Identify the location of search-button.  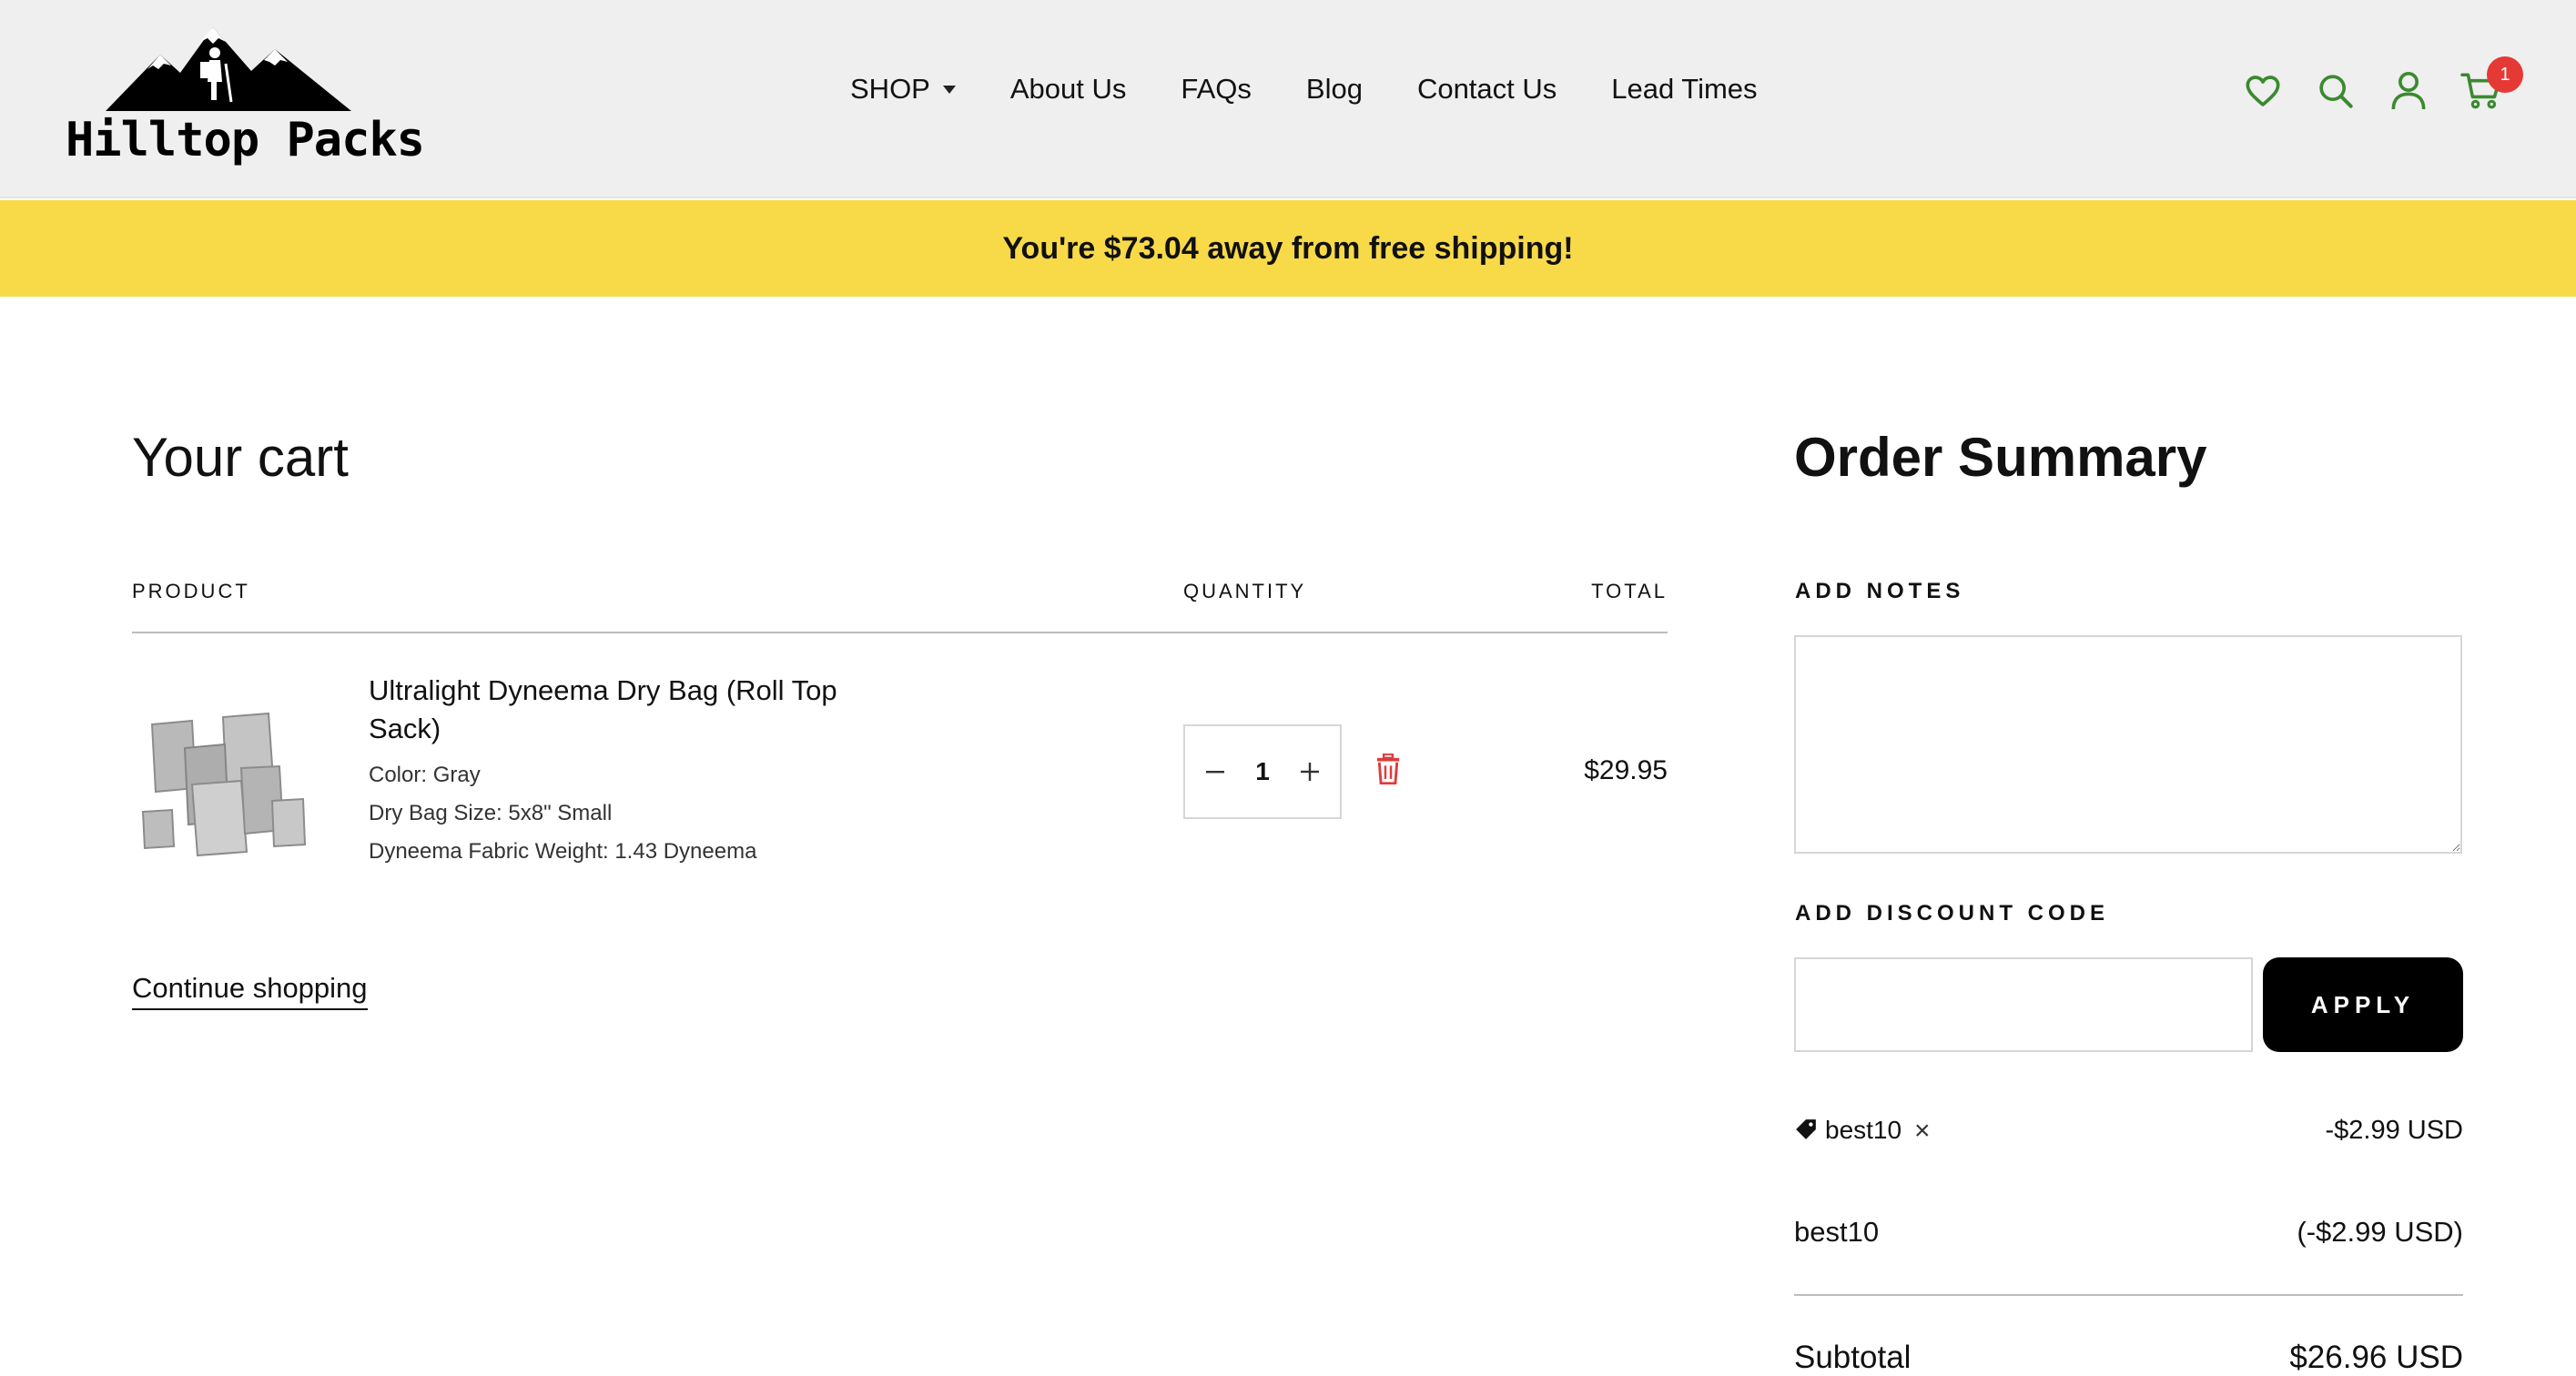
(2336, 91).